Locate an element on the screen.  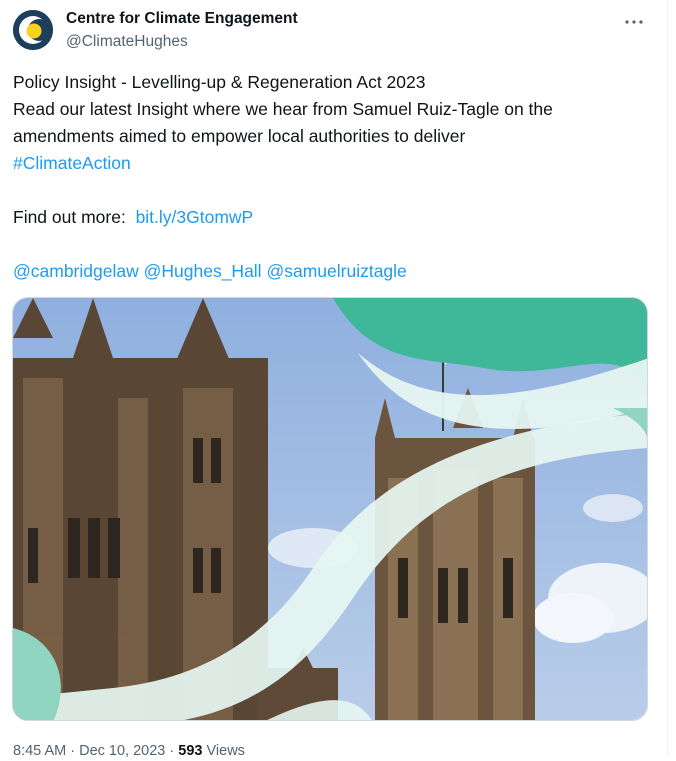
cce-logo-icon is located at coordinates (33, 30).